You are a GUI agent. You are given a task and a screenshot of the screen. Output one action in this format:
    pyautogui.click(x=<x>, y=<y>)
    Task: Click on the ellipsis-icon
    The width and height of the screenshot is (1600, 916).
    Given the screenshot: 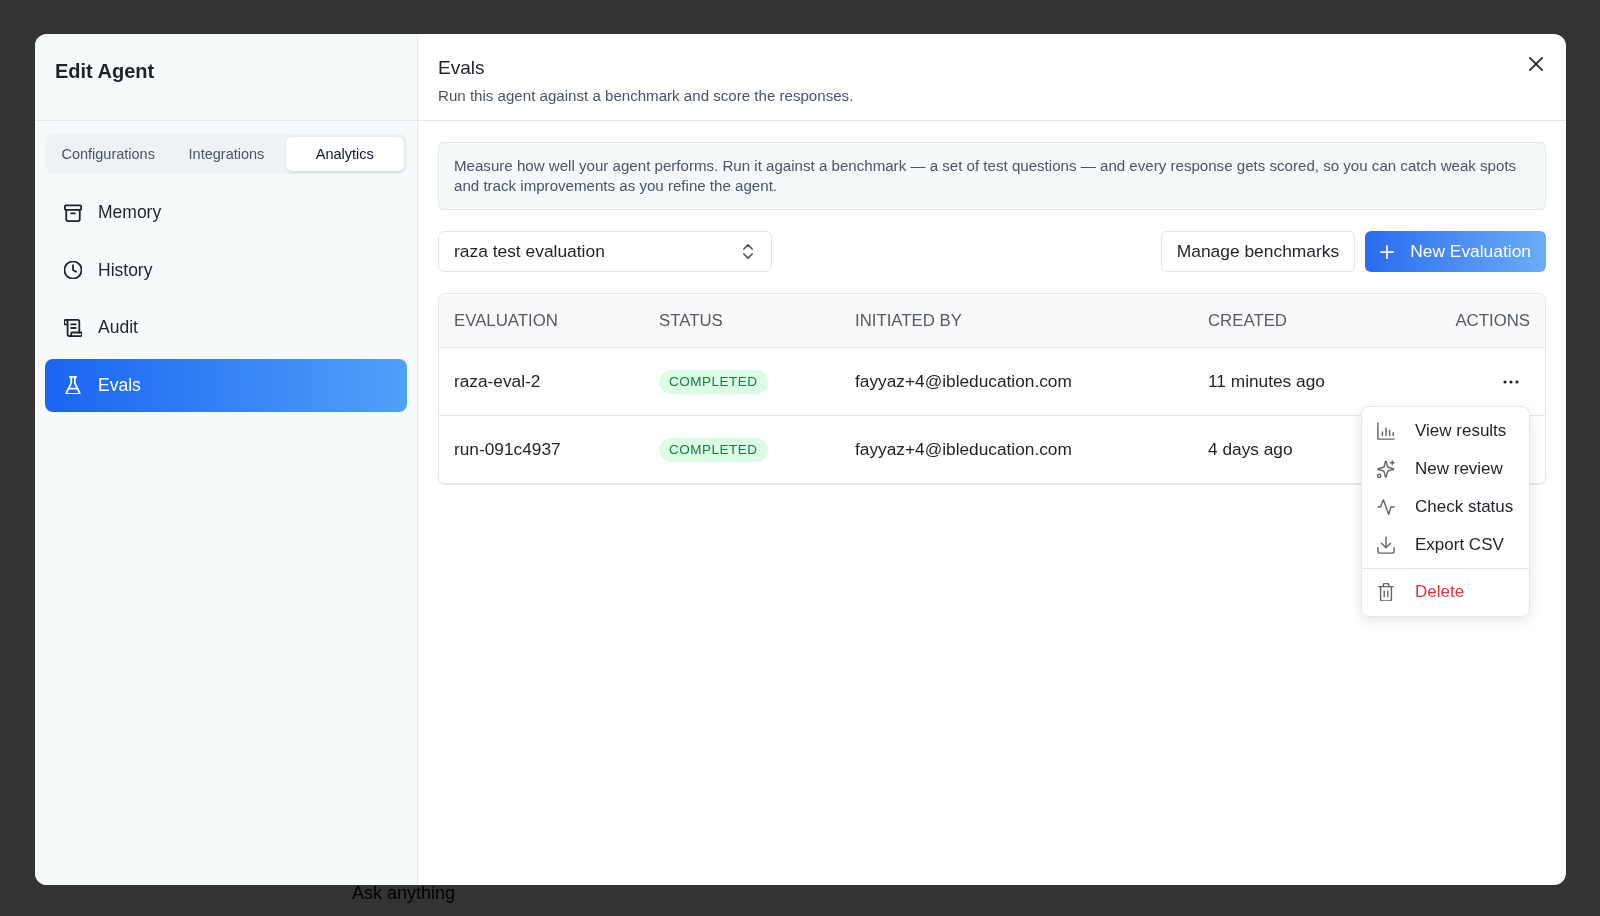 What is the action you would take?
    pyautogui.click(x=1511, y=381)
    